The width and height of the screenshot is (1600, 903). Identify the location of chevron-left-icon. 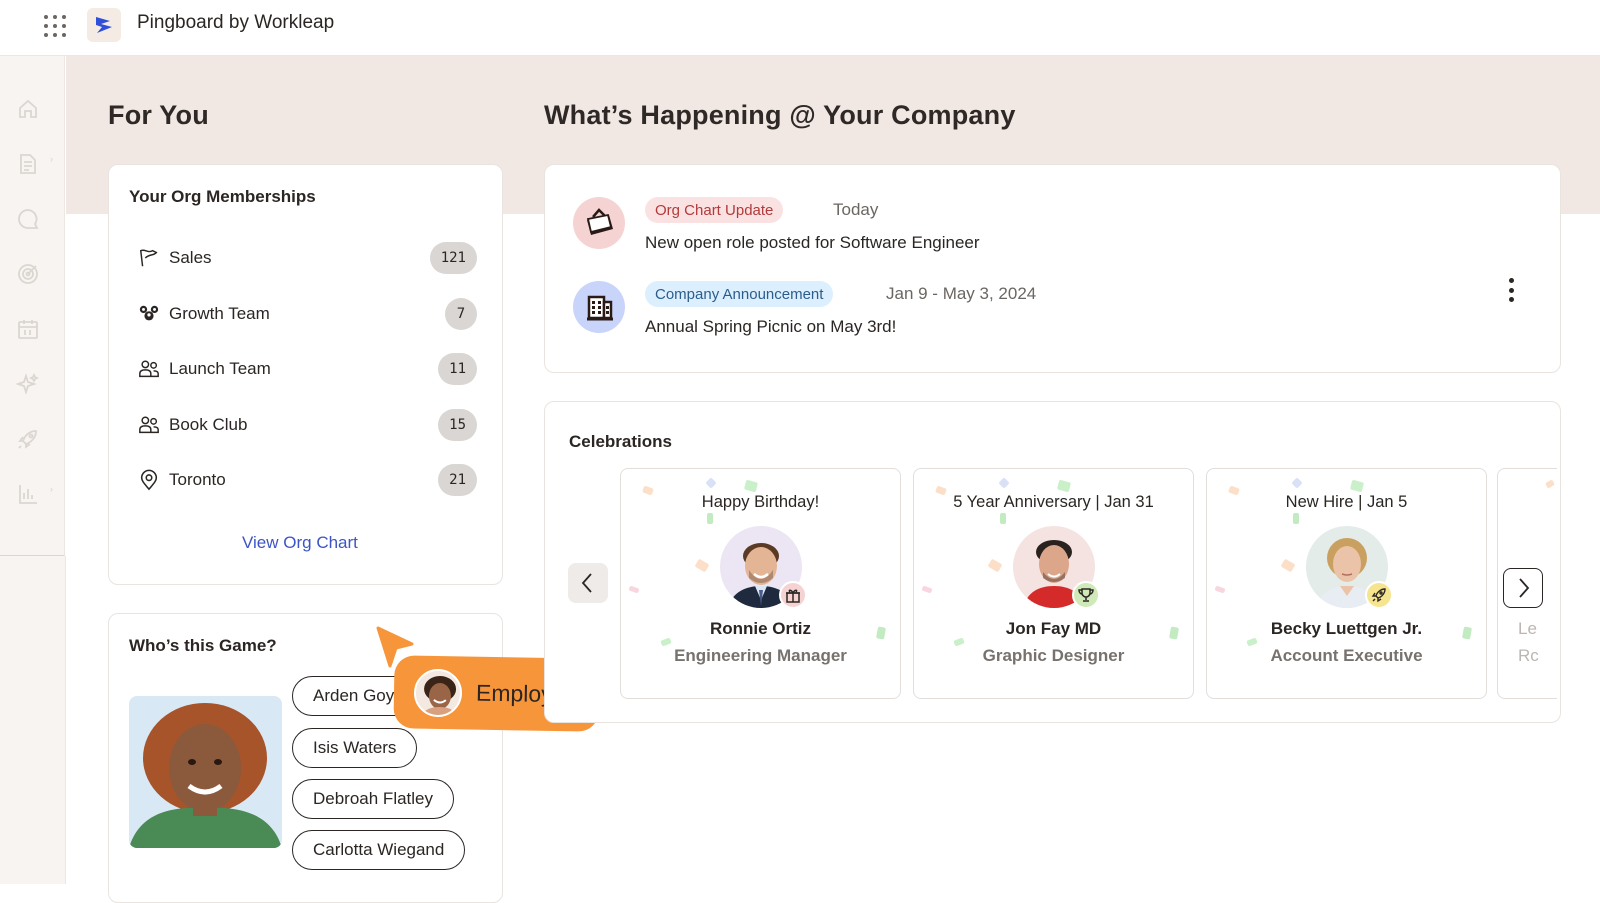
(586, 583).